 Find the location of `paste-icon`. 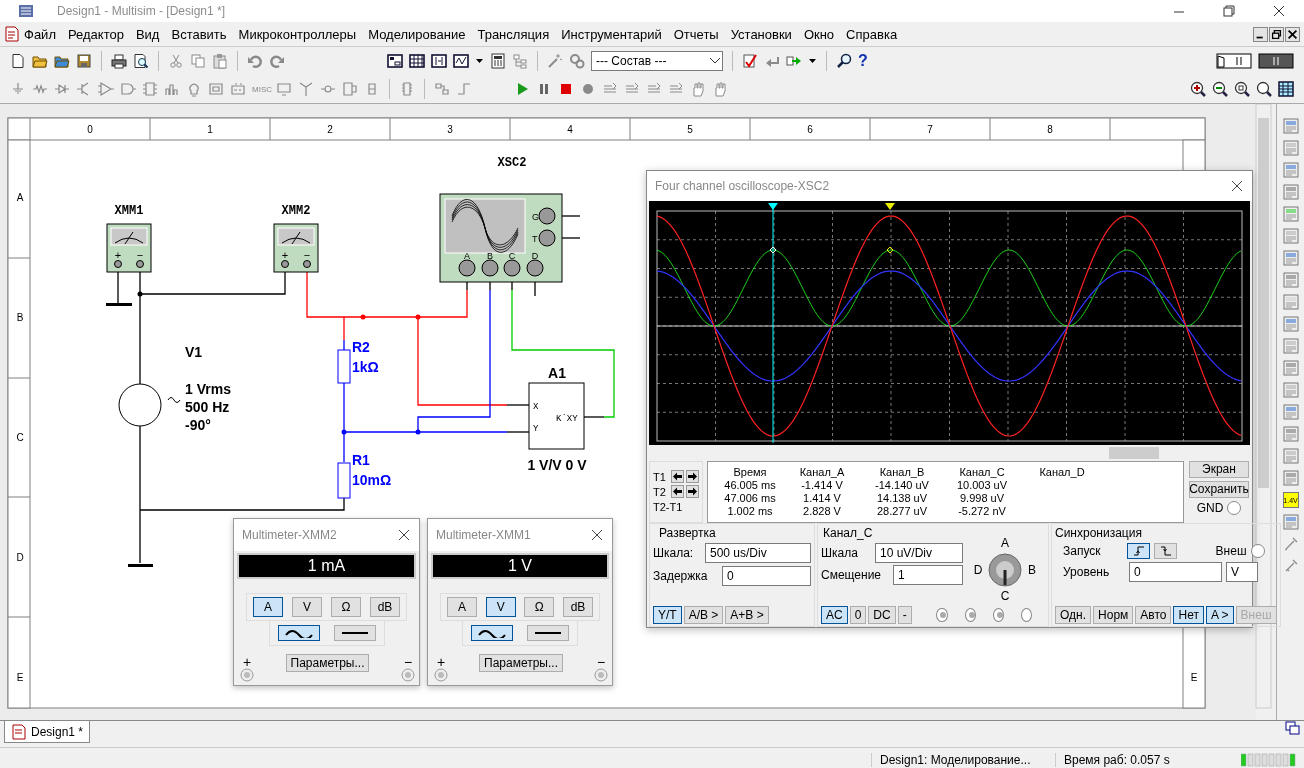

paste-icon is located at coordinates (220, 61).